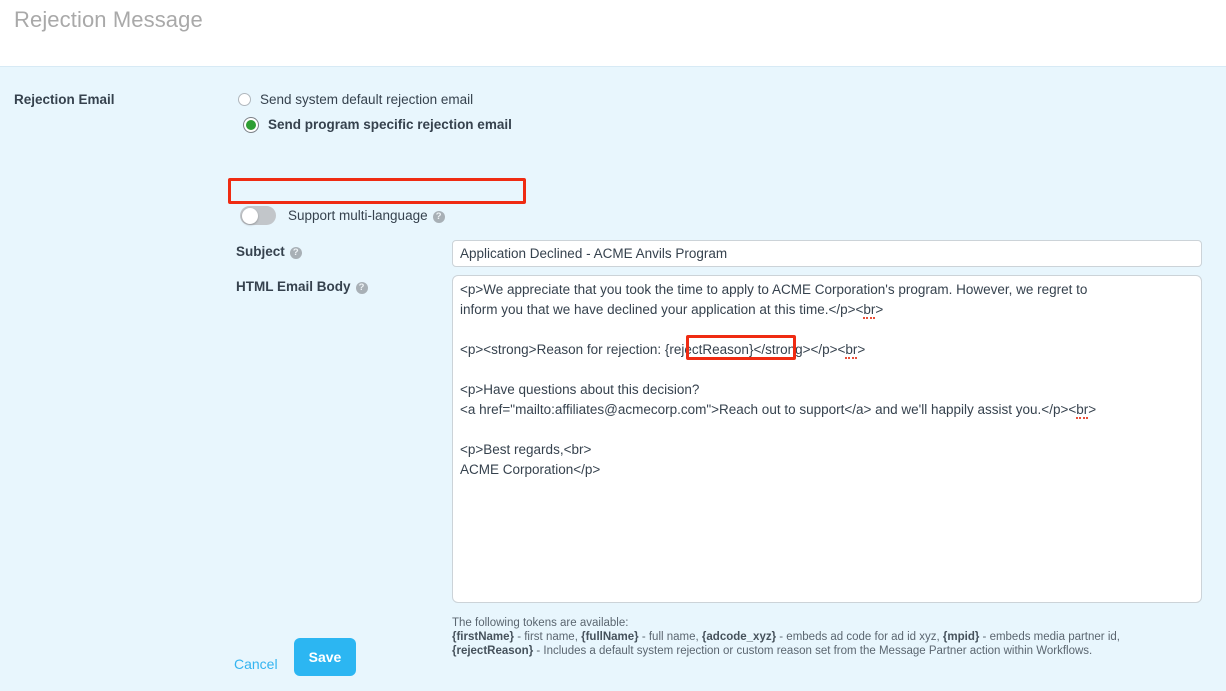  What do you see at coordinates (799, 349) in the screenshot?
I see `body-line-4-post: </strong></p><` at bounding box center [799, 349].